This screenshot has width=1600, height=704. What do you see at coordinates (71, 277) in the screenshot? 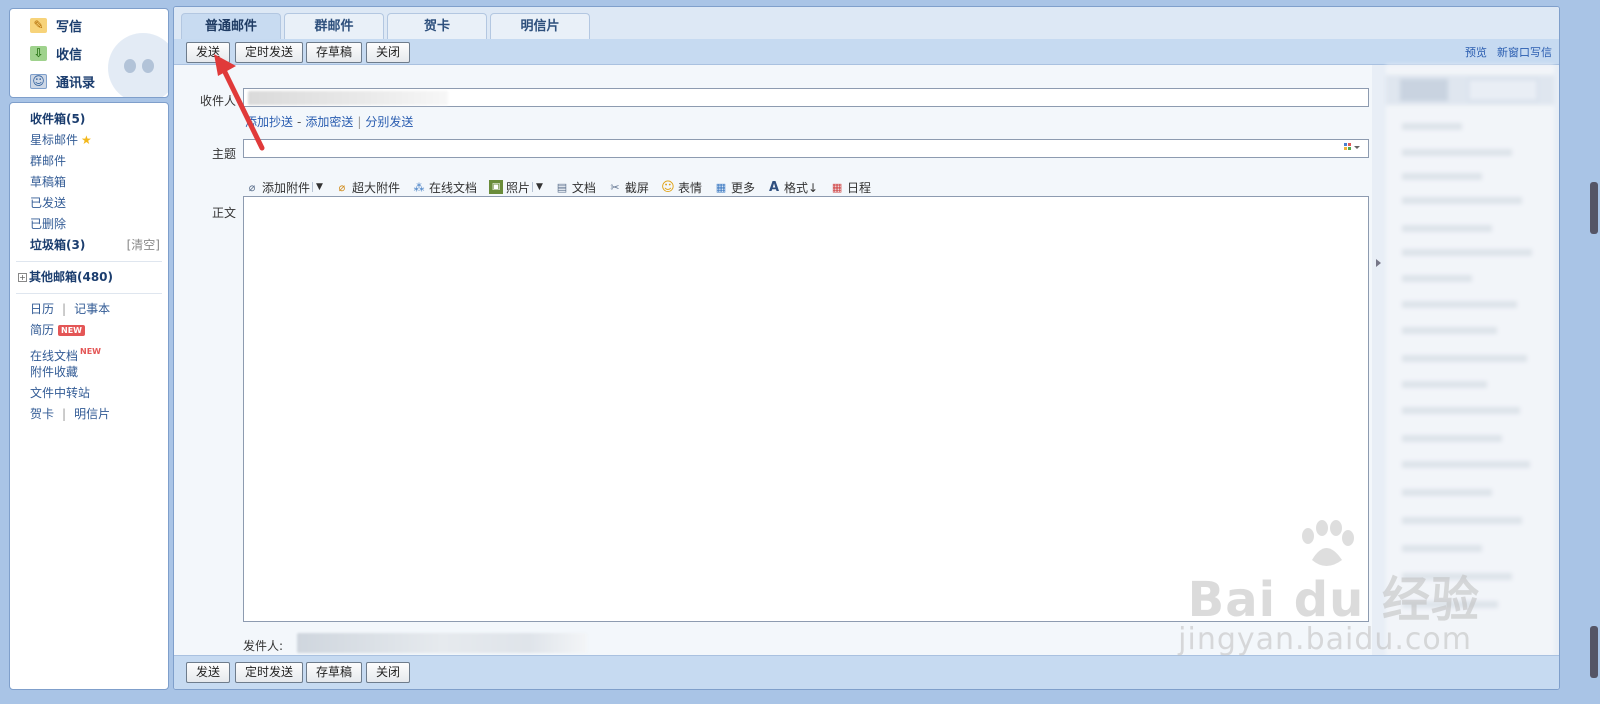
I see `sidebar-item-label: 其他邮箱(480)` at bounding box center [71, 277].